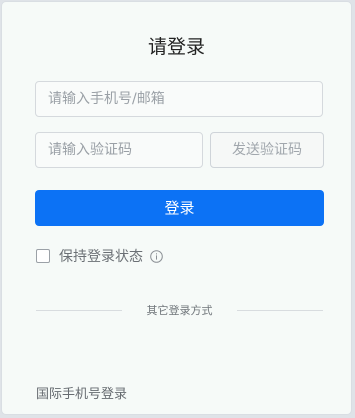 This screenshot has width=355, height=418. What do you see at coordinates (119, 150) in the screenshot?
I see `verification-code-input` at bounding box center [119, 150].